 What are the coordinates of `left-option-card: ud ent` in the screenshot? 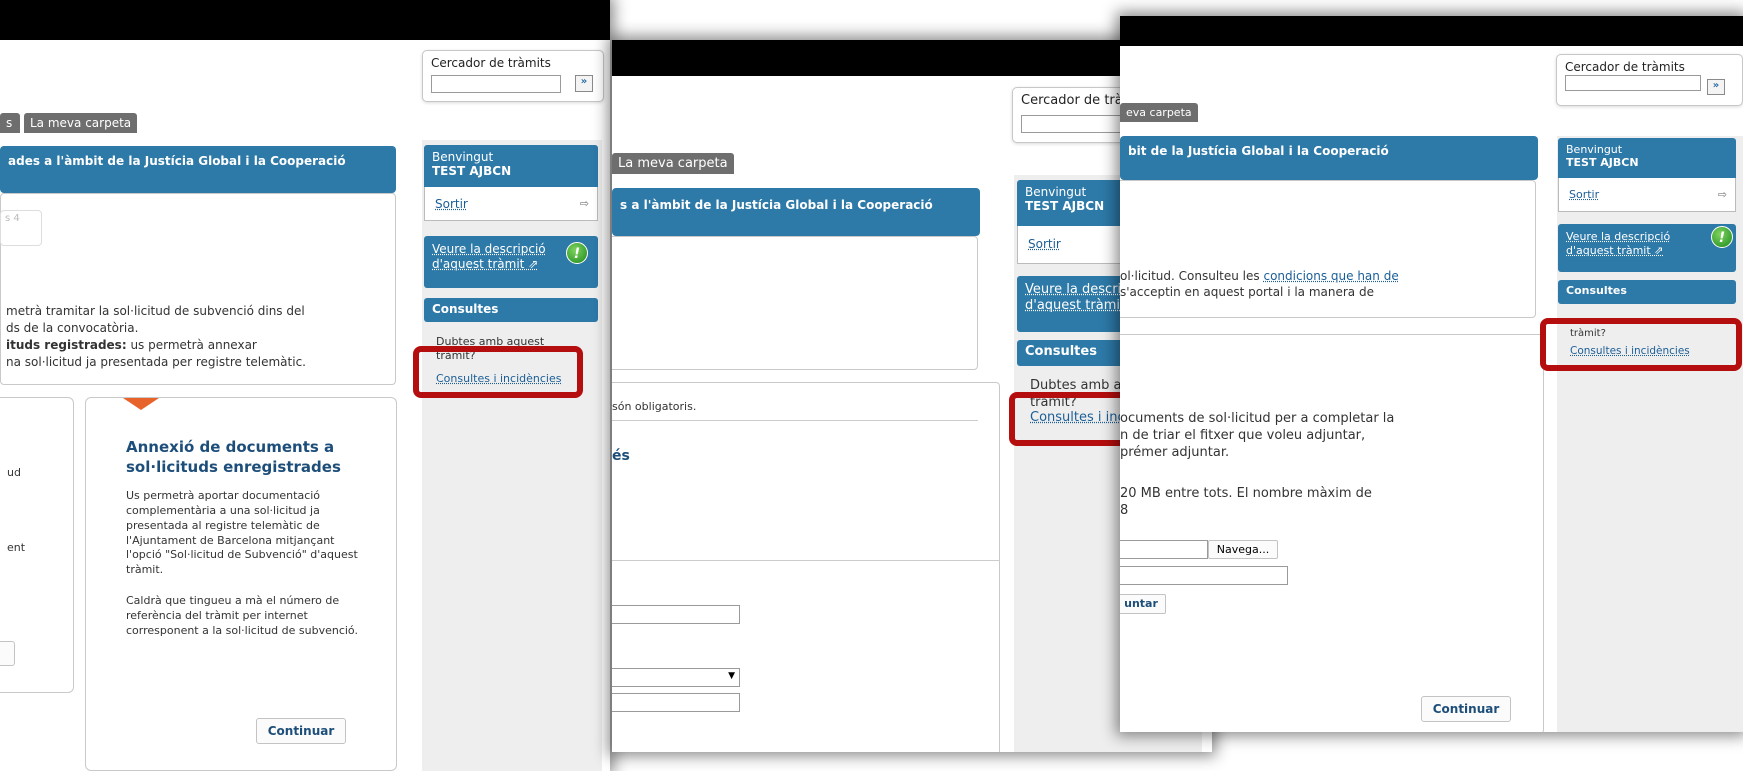 It's located at (37, 545).